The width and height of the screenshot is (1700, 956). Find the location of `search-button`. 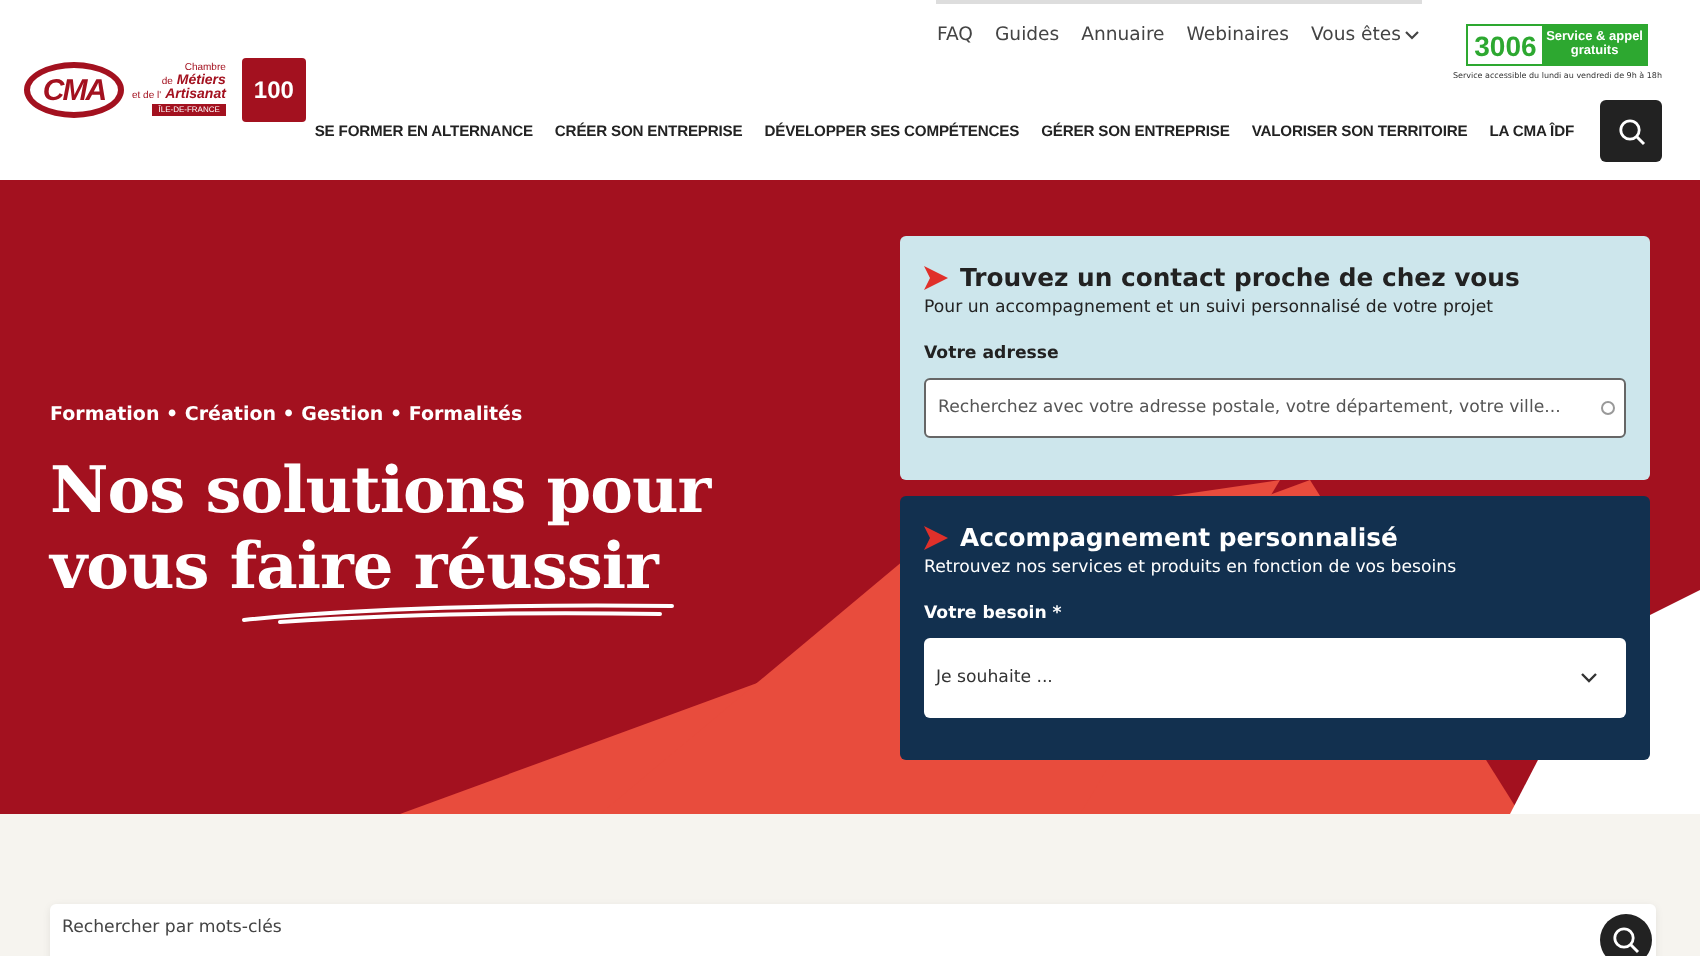

search-button is located at coordinates (1631, 131).